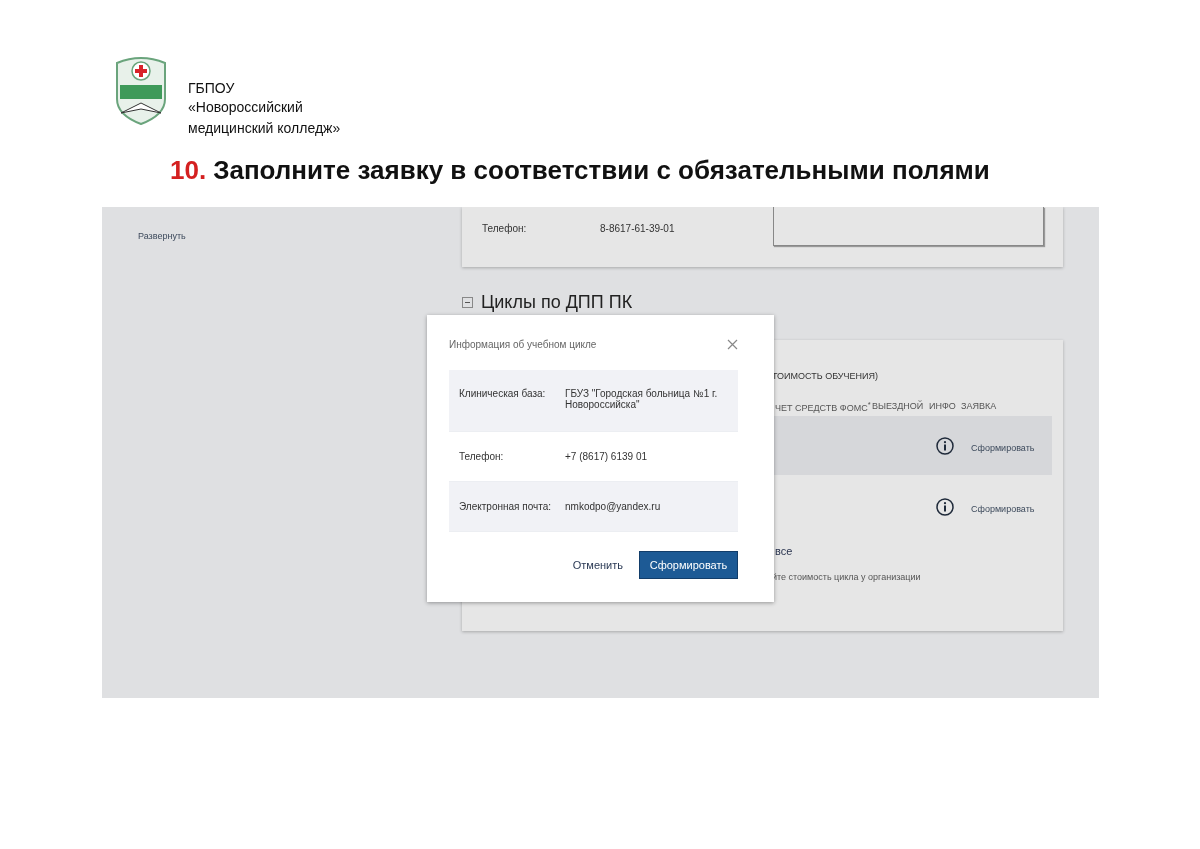 Image resolution: width=1200 pixels, height=849 pixels. What do you see at coordinates (264, 128) in the screenshot?
I see `org-name-line: медицинский колледж»` at bounding box center [264, 128].